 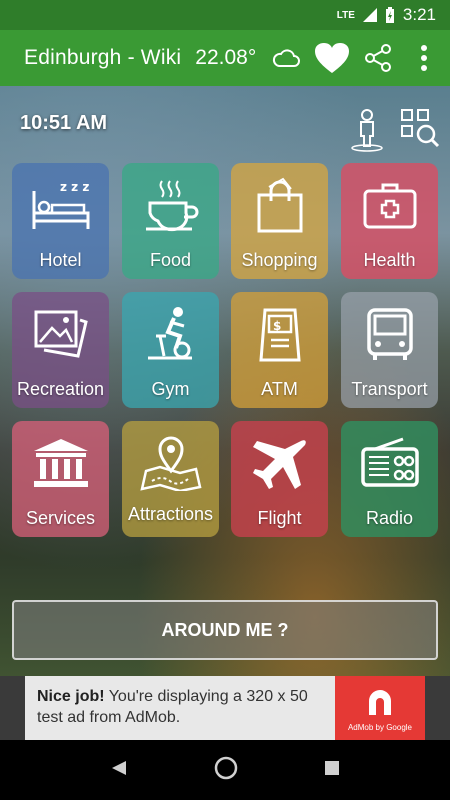 I want to click on more-options-icon, so click(x=424, y=58).